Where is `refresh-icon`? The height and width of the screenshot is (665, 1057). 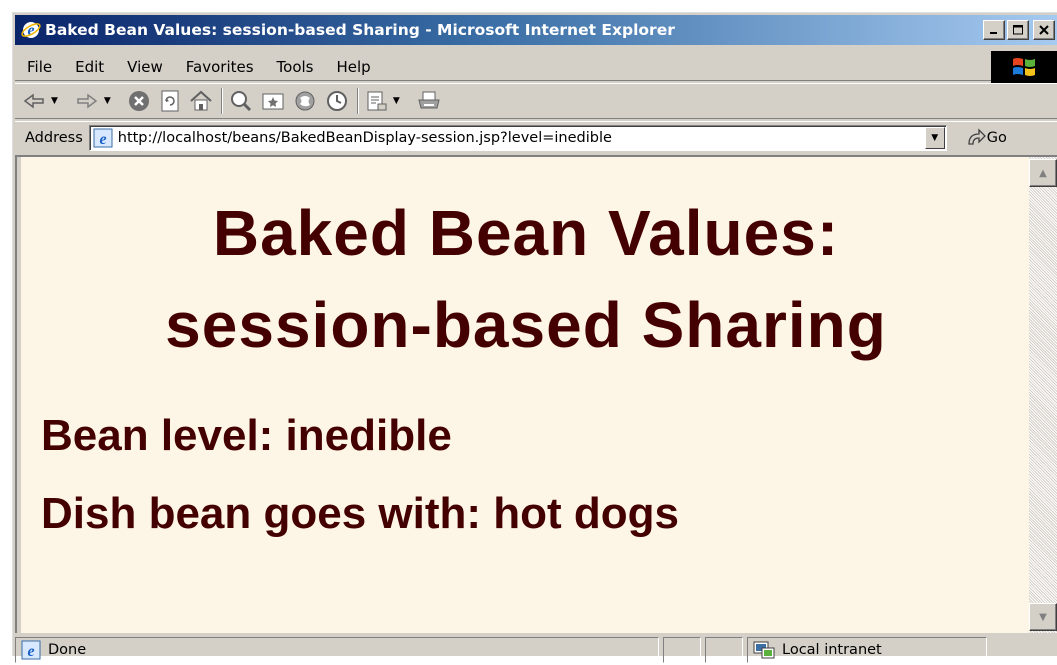
refresh-icon is located at coordinates (170, 101).